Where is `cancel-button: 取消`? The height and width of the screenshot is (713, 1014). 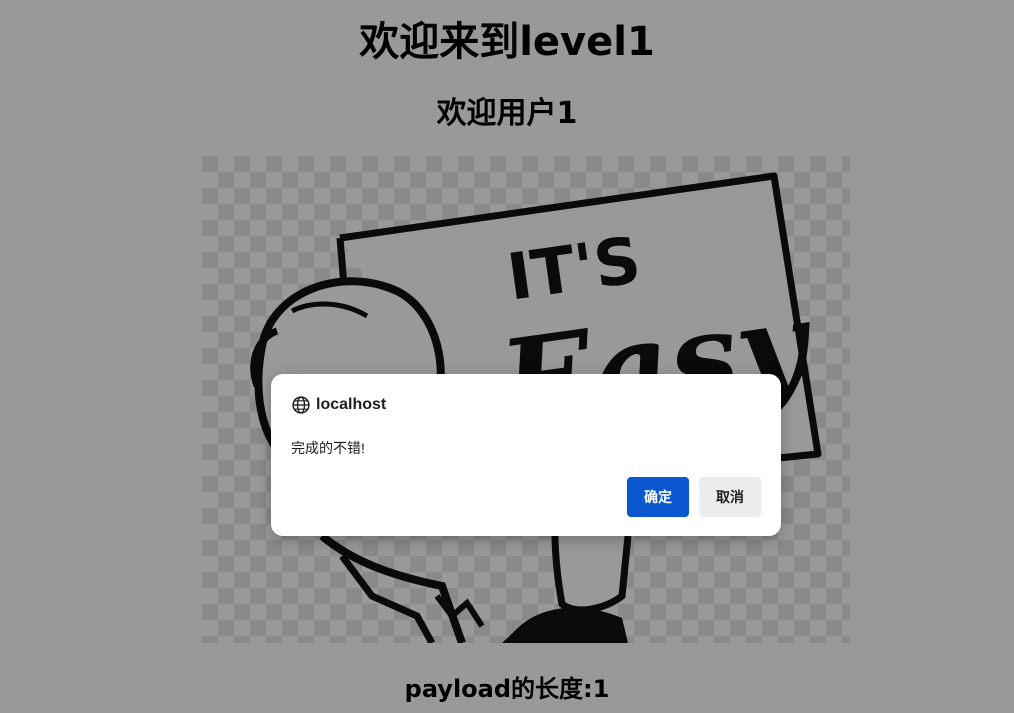
cancel-button: 取消 is located at coordinates (730, 497).